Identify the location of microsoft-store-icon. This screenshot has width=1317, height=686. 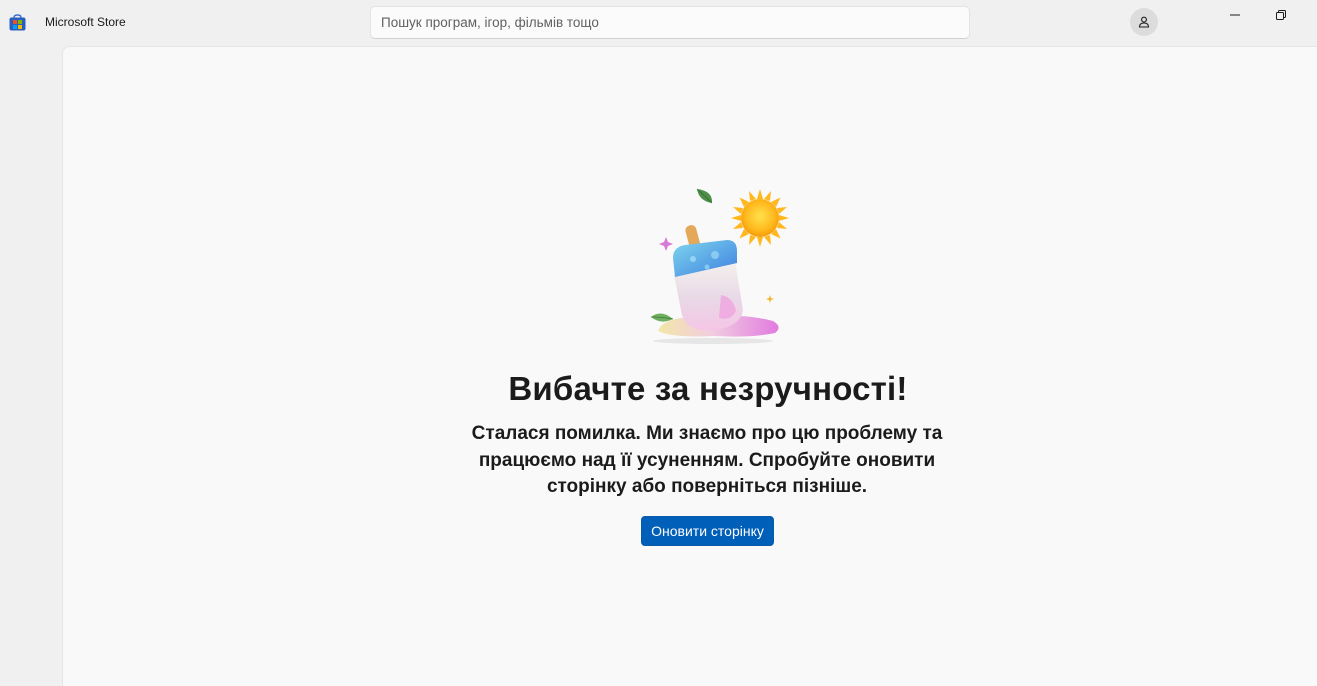
(17, 22).